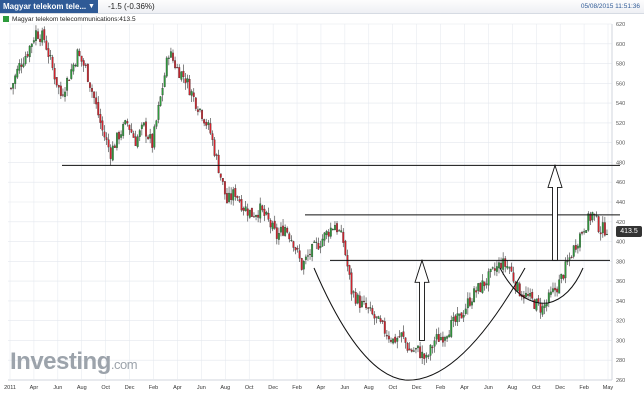 Image resolution: width=644 pixels, height=400 pixels. I want to click on y-tick-label: 320, so click(620, 322).